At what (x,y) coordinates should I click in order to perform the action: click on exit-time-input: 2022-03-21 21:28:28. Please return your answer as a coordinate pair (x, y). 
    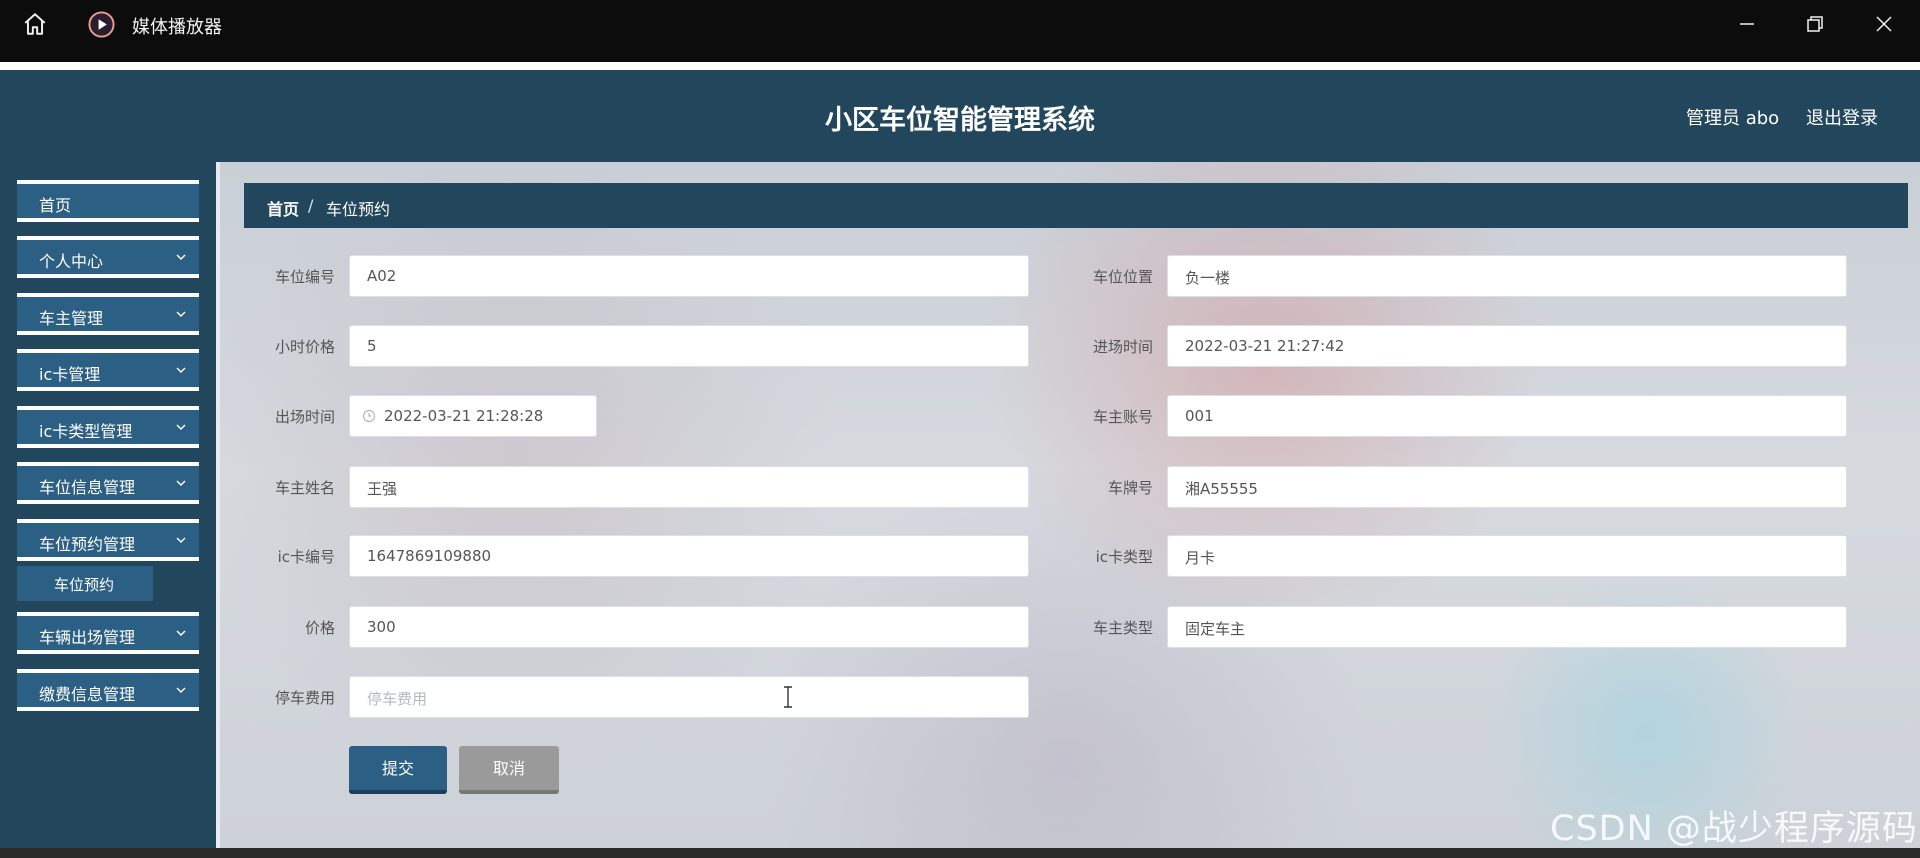
    Looking at the image, I should click on (473, 416).